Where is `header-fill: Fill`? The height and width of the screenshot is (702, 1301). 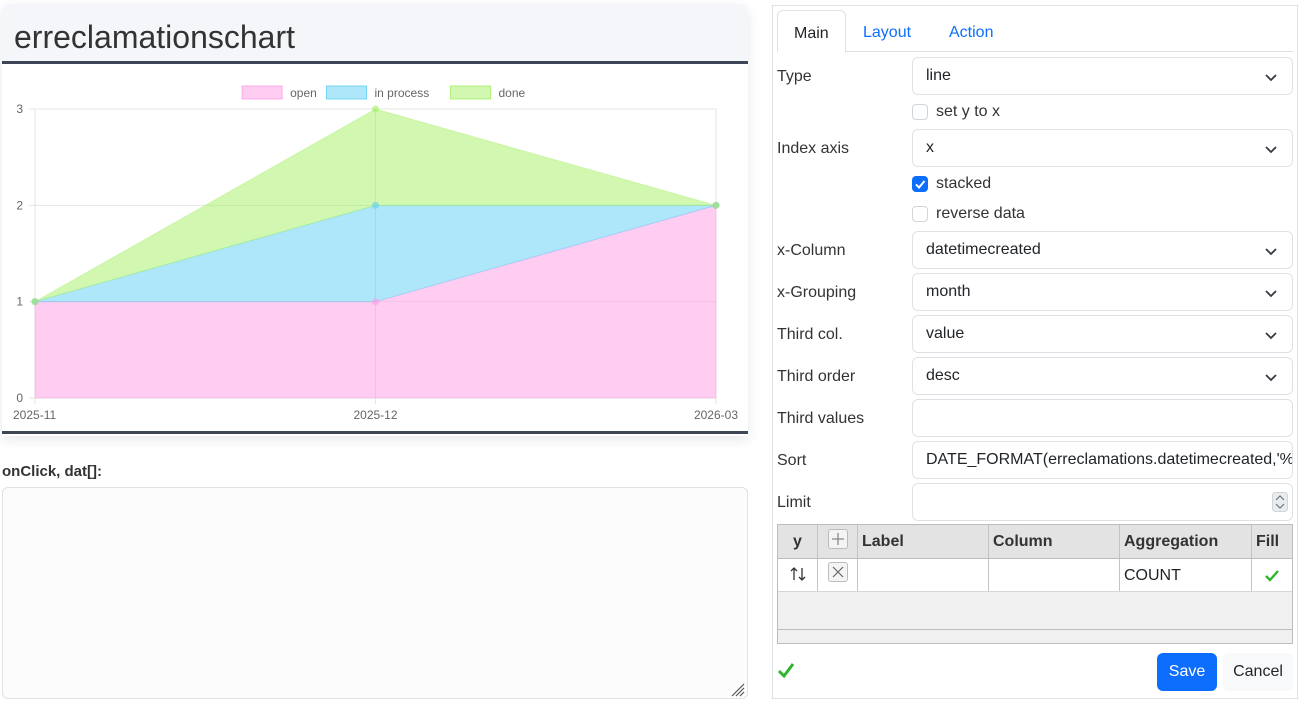 header-fill: Fill is located at coordinates (1268, 541).